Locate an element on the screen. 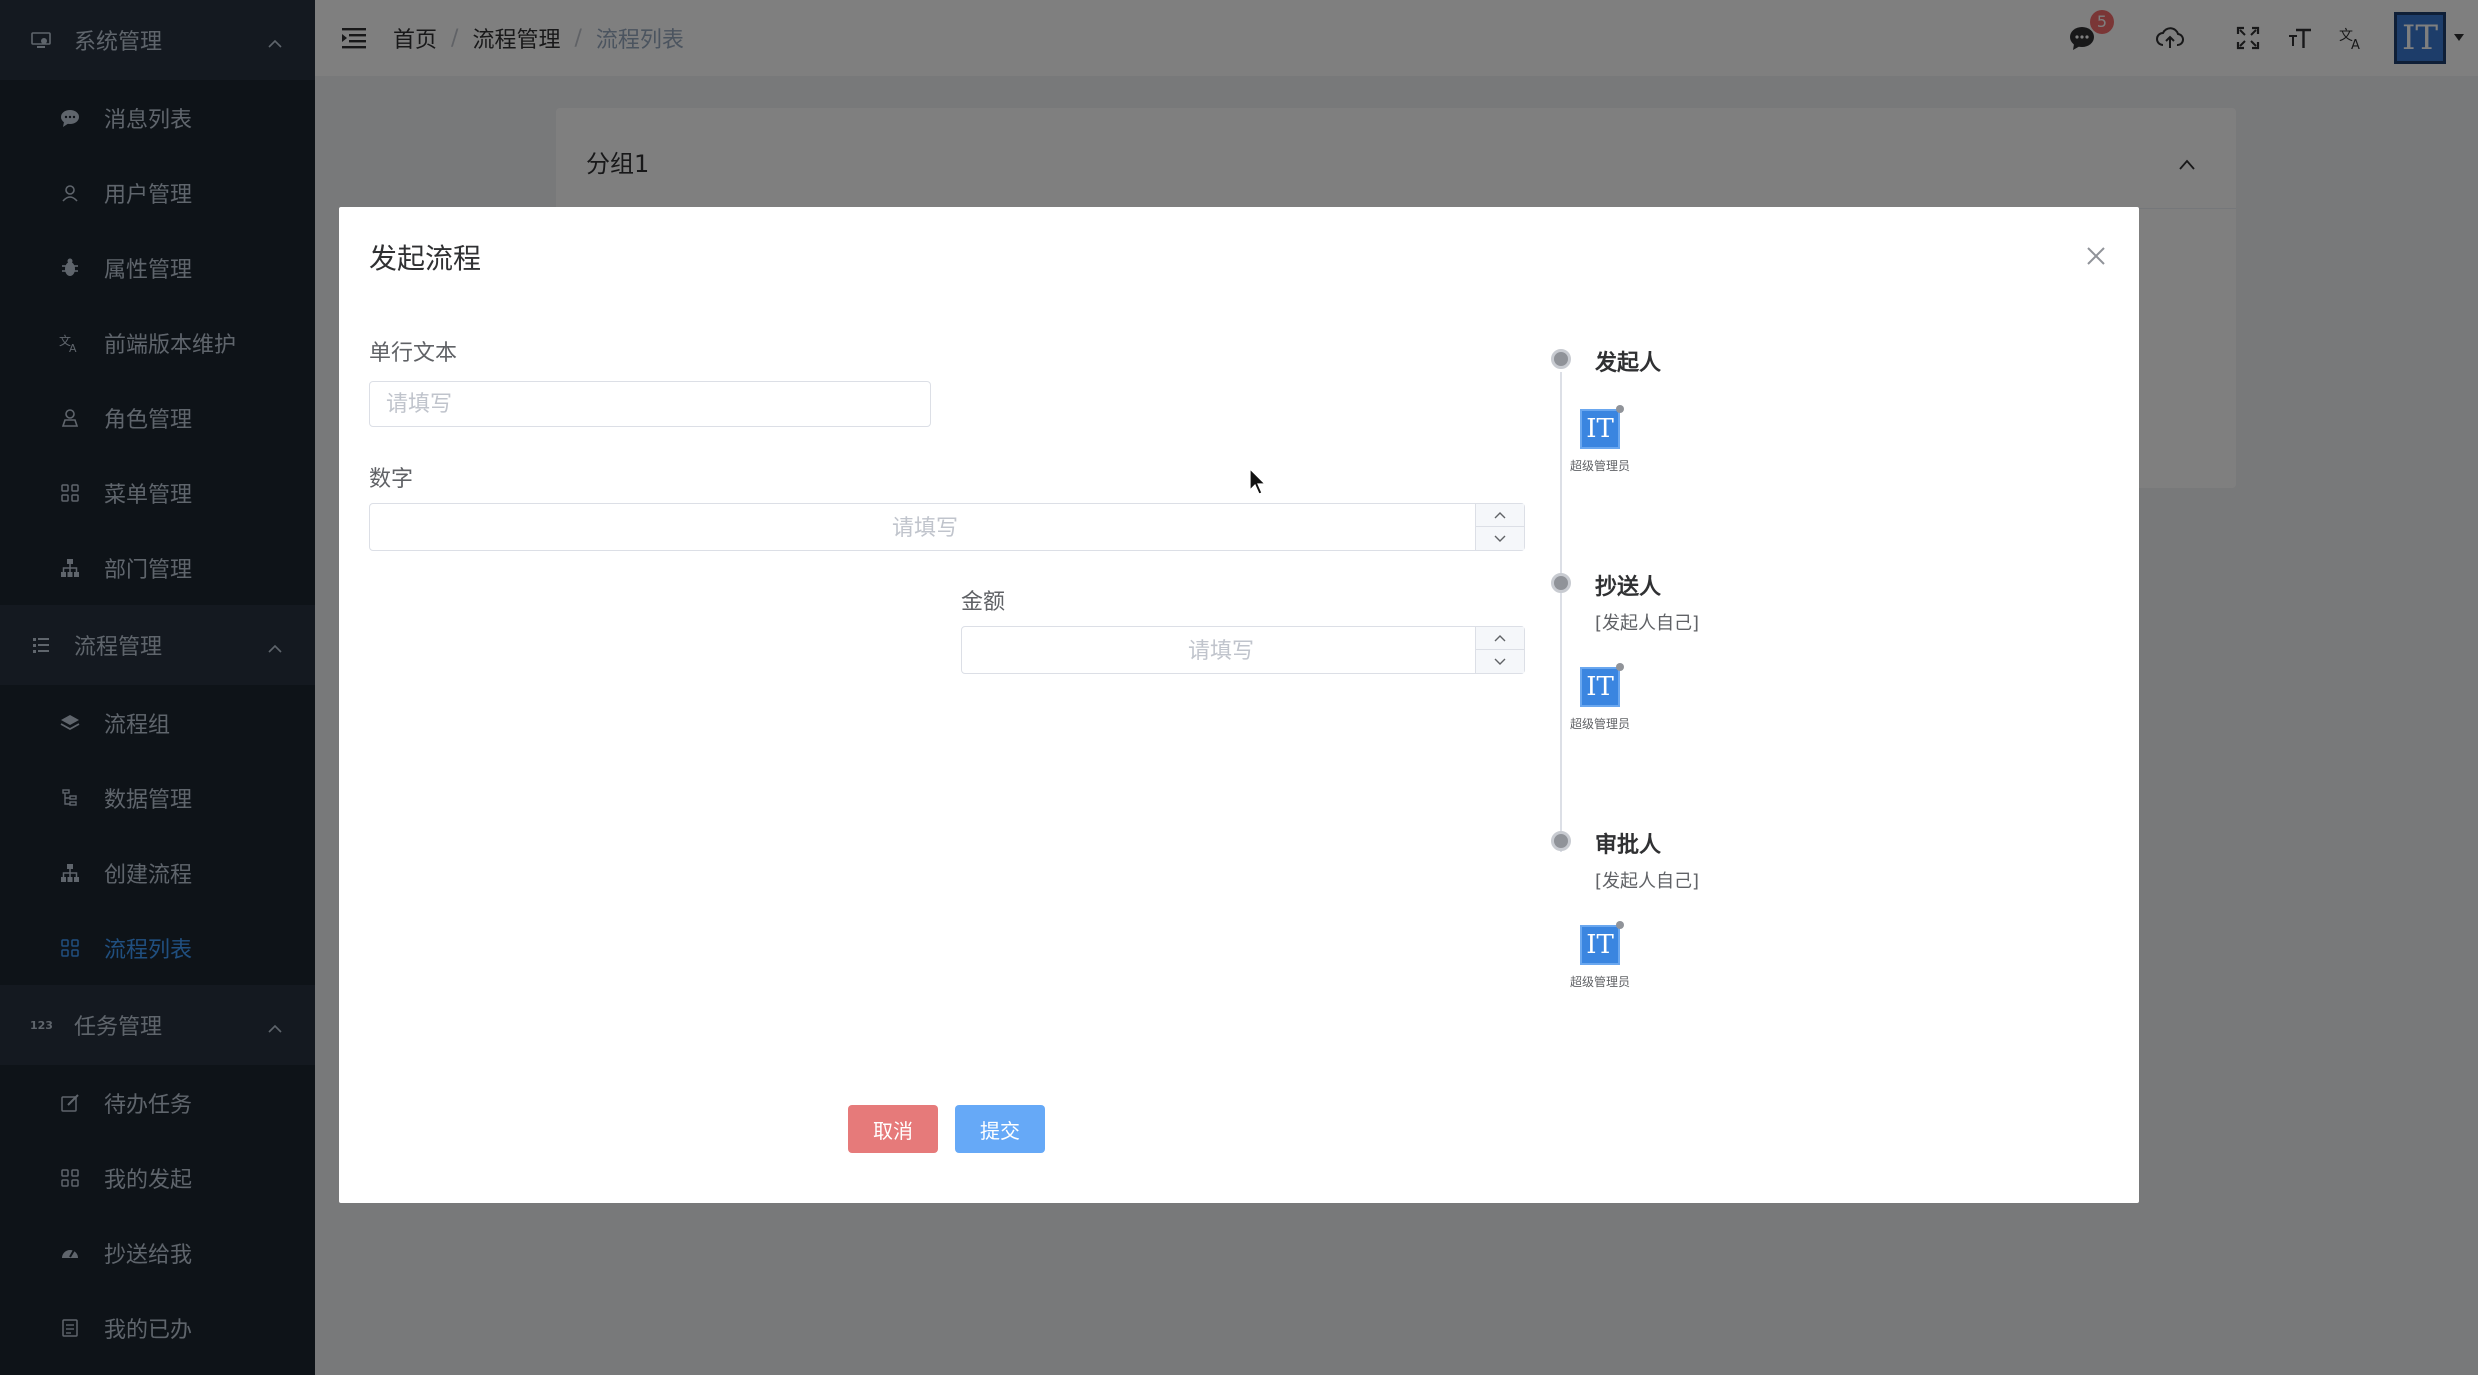 This screenshot has height=1375, width=2478. single-line-text-label: 单行文本 is located at coordinates (413, 353).